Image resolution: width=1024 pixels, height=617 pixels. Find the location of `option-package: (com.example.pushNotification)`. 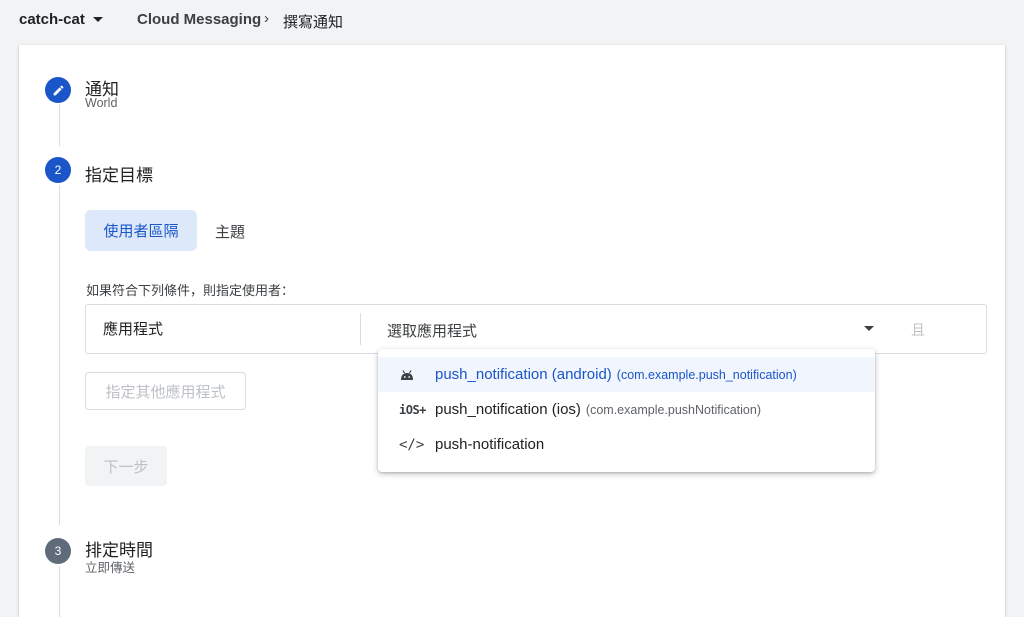

option-package: (com.example.pushNotification) is located at coordinates (673, 409).